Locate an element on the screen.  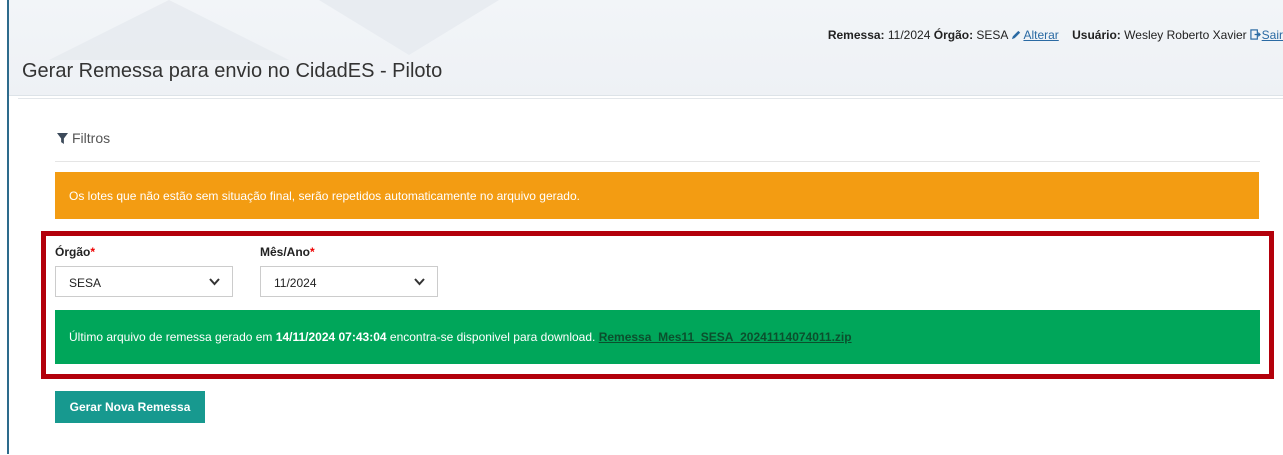
sair-link: Sair is located at coordinates (1272, 35).